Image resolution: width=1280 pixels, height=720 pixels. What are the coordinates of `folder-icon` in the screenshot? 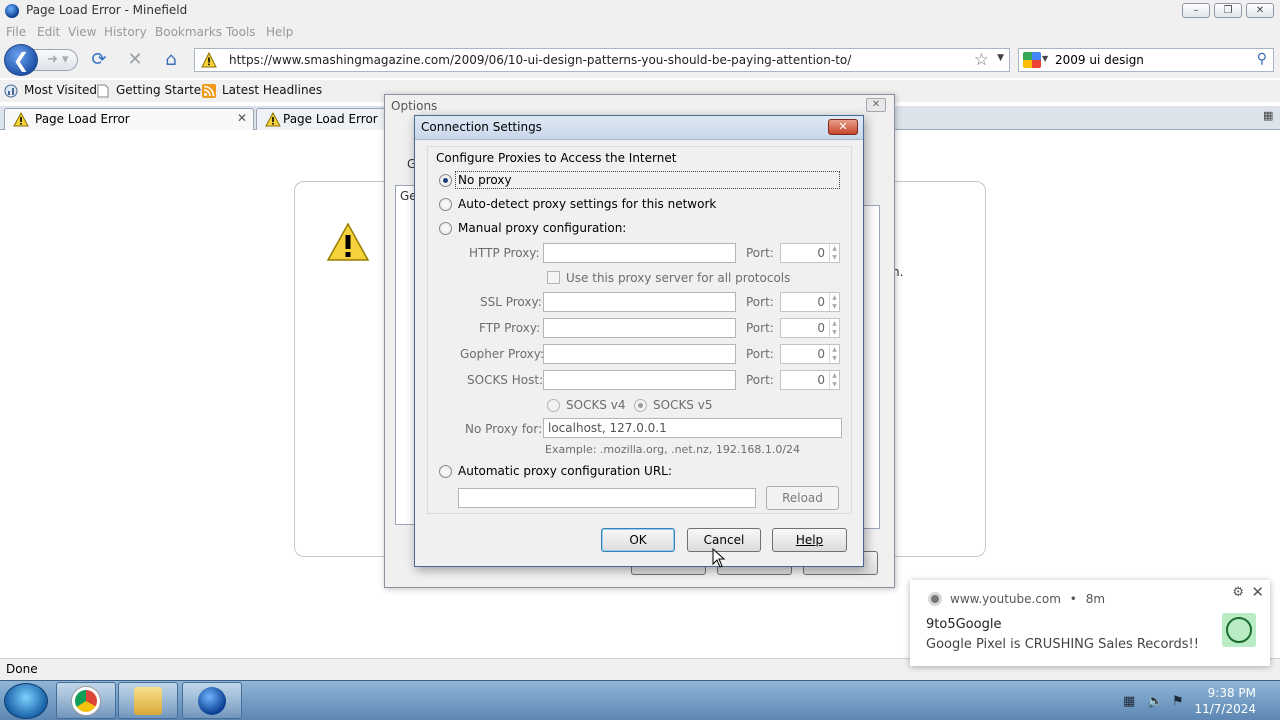 It's located at (148, 701).